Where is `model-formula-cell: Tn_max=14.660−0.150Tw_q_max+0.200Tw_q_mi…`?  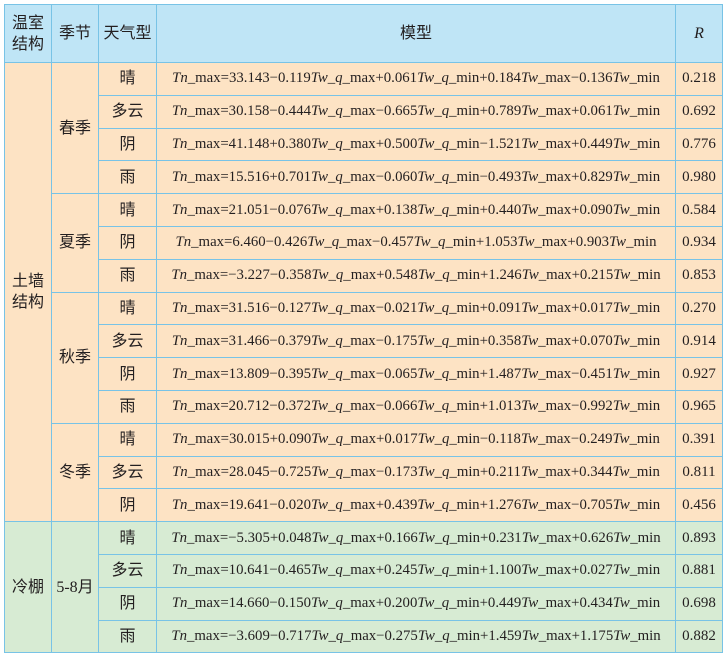 model-formula-cell: Tn_max=14.660−0.150Tw_q_max+0.200Tw_q_mi… is located at coordinates (416, 603).